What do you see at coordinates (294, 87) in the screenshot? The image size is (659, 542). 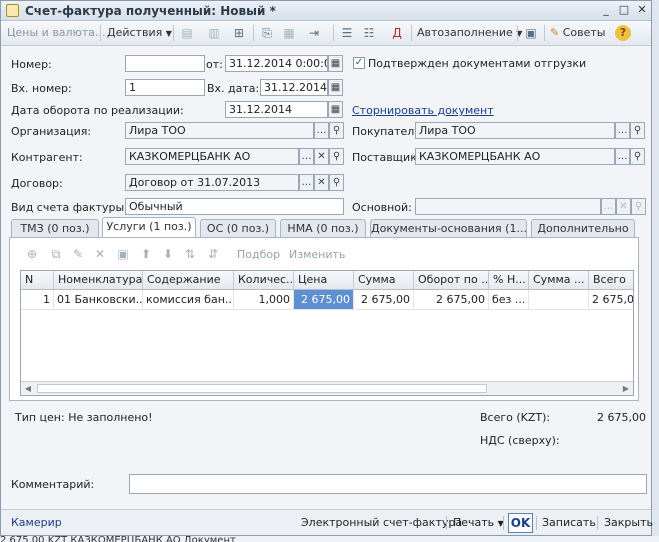 I see `in-date-field: 31.12.2014` at bounding box center [294, 87].